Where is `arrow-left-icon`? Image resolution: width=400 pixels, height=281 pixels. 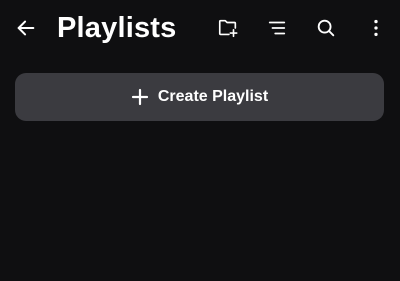
arrow-left-icon is located at coordinates (26, 28).